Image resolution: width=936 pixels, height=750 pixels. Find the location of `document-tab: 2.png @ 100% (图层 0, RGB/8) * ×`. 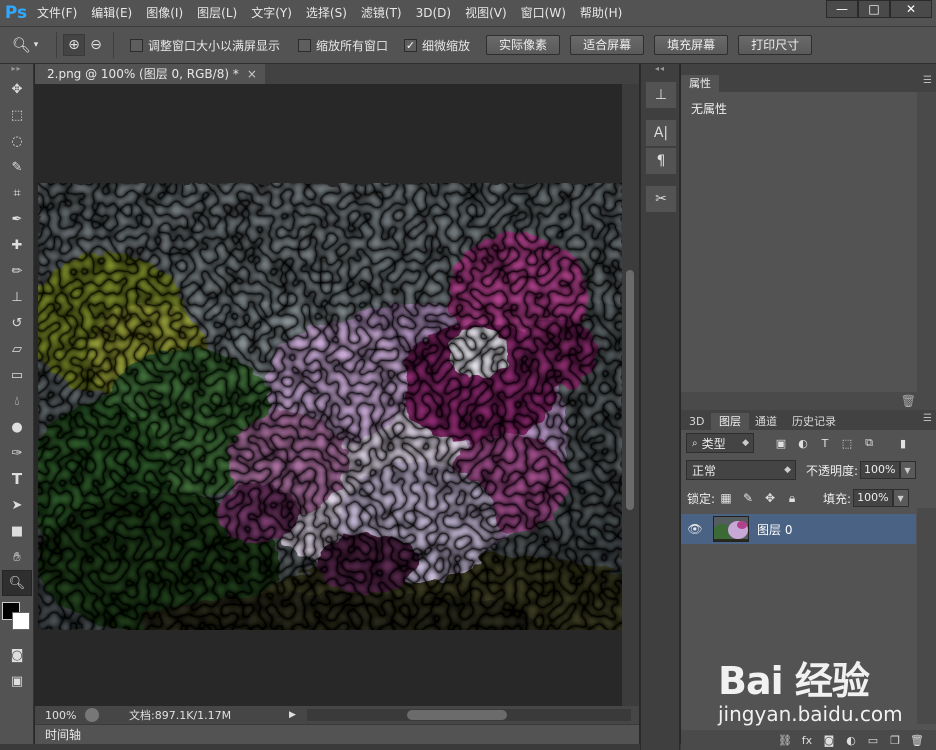

document-tab: 2.png @ 100% (图层 0, RGB/8) * × is located at coordinates (150, 74).